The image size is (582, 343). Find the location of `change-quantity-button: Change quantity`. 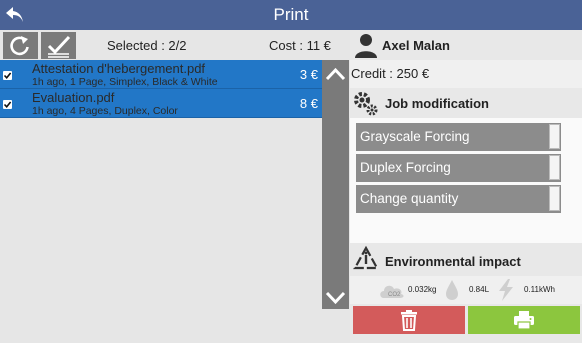

change-quantity-button: Change quantity is located at coordinates (458, 199).